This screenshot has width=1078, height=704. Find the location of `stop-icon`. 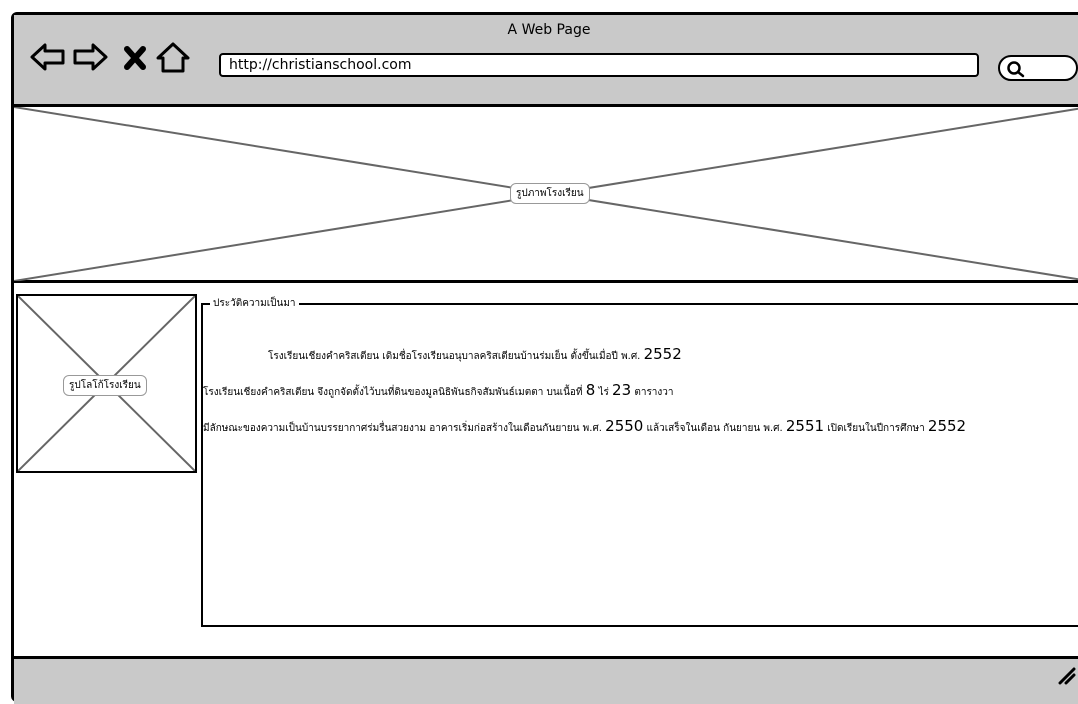

stop-icon is located at coordinates (136, 57).